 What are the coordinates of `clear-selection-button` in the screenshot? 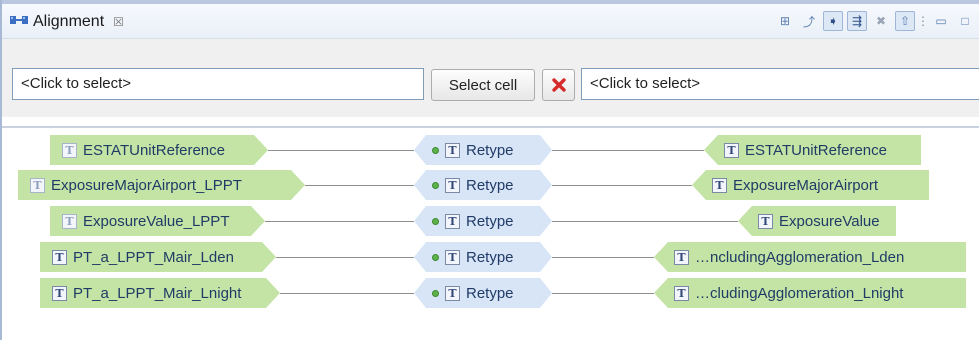 It's located at (558, 85).